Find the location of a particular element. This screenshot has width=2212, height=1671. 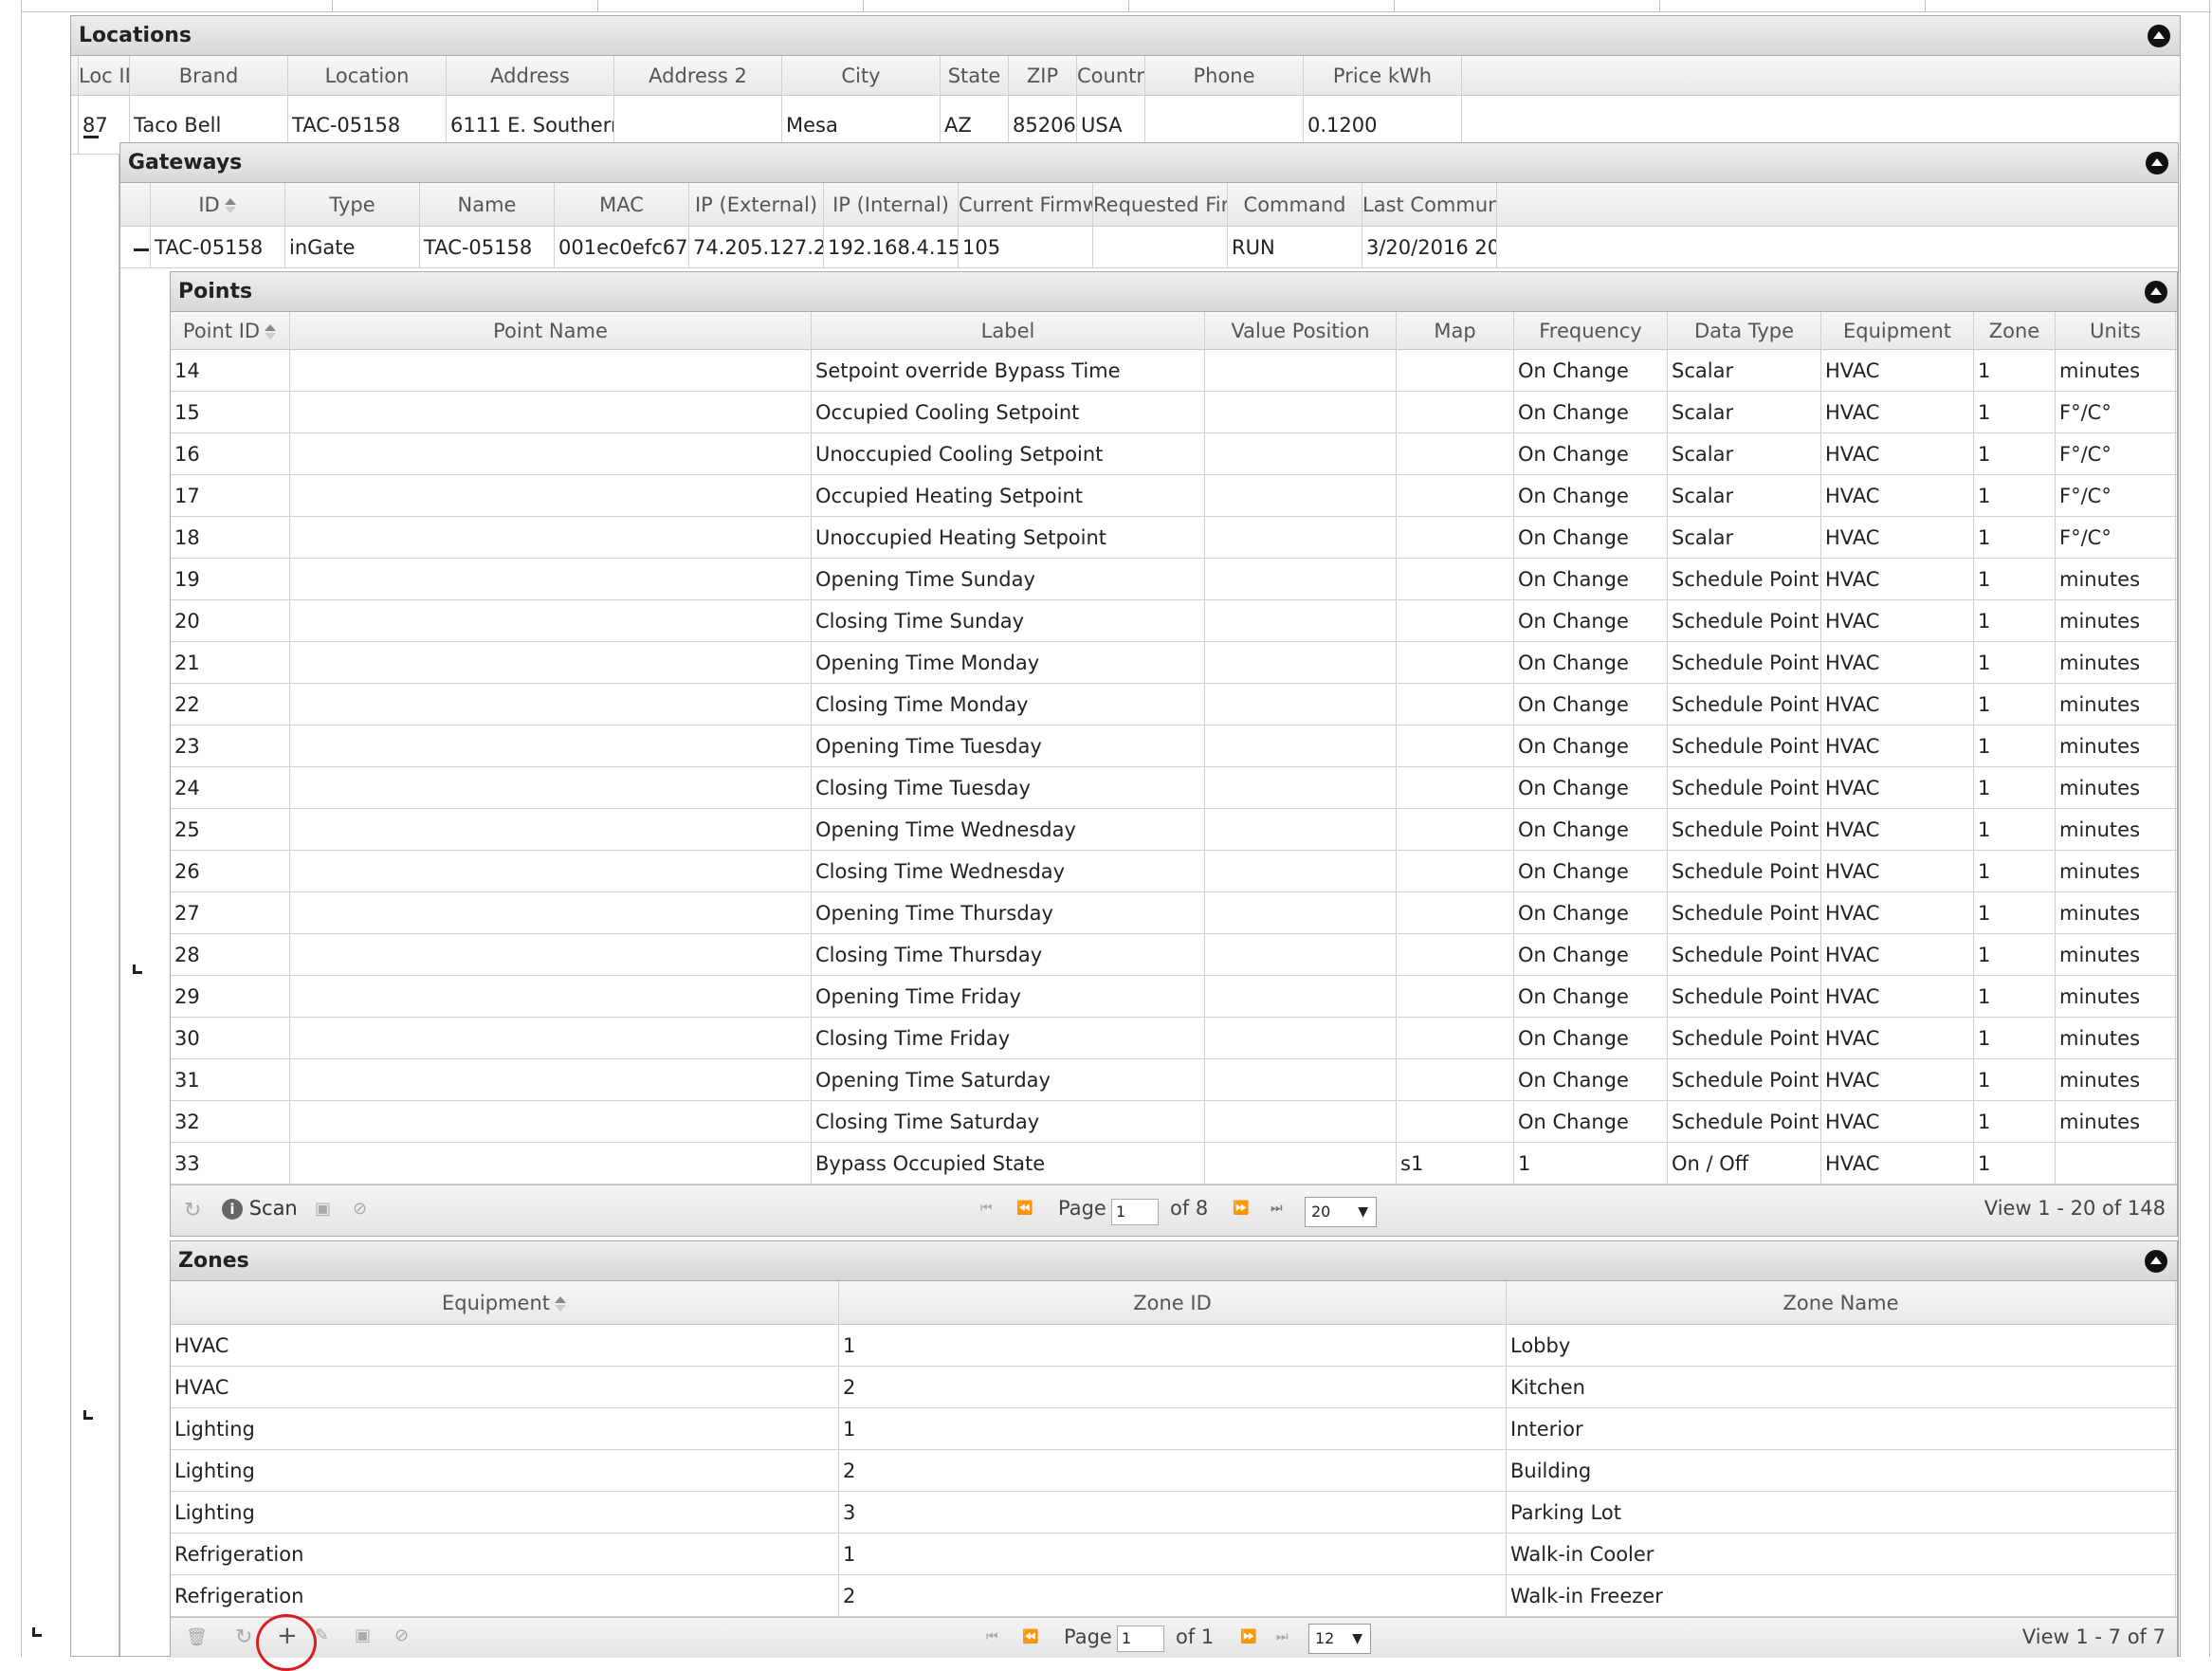

table-cell: TAC-05158 is located at coordinates (488, 247).